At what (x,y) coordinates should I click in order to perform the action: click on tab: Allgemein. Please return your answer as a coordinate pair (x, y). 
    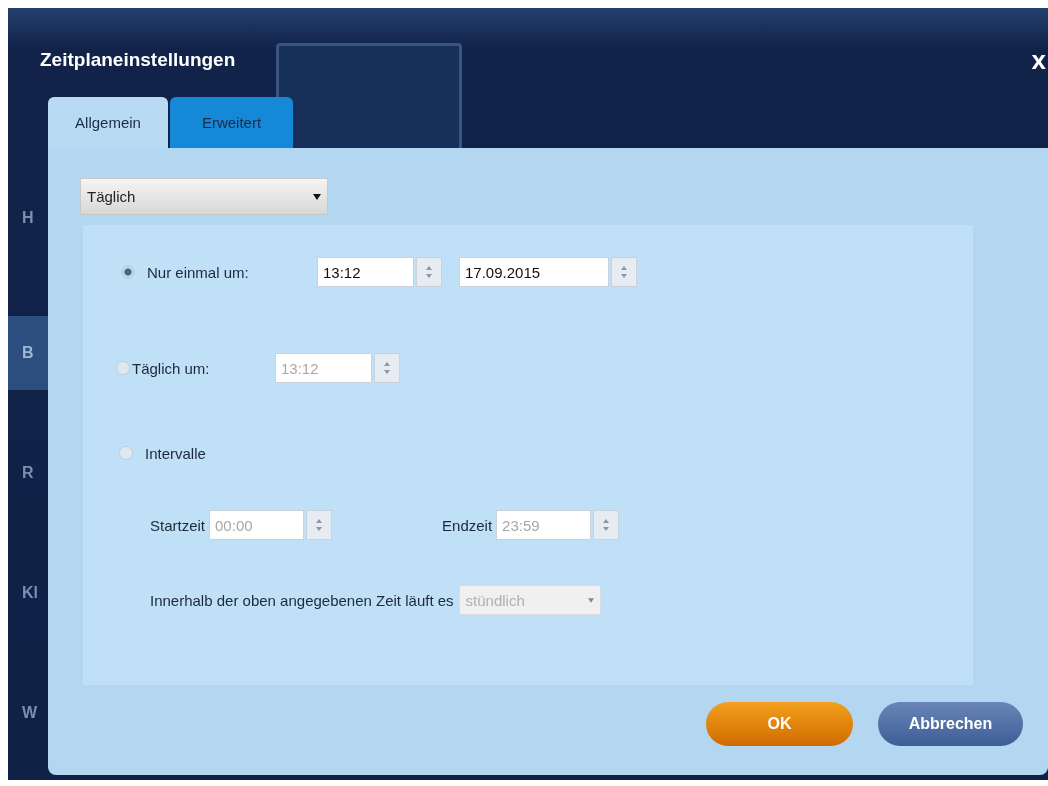
    Looking at the image, I should click on (108, 122).